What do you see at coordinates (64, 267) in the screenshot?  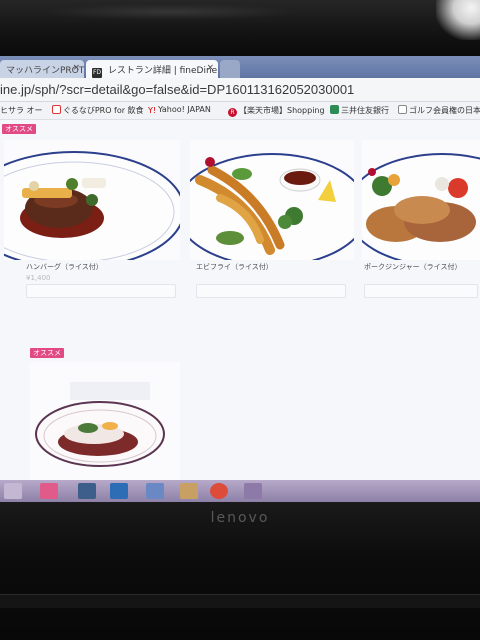 I see `item-name: ハンバーグ（ライス付）` at bounding box center [64, 267].